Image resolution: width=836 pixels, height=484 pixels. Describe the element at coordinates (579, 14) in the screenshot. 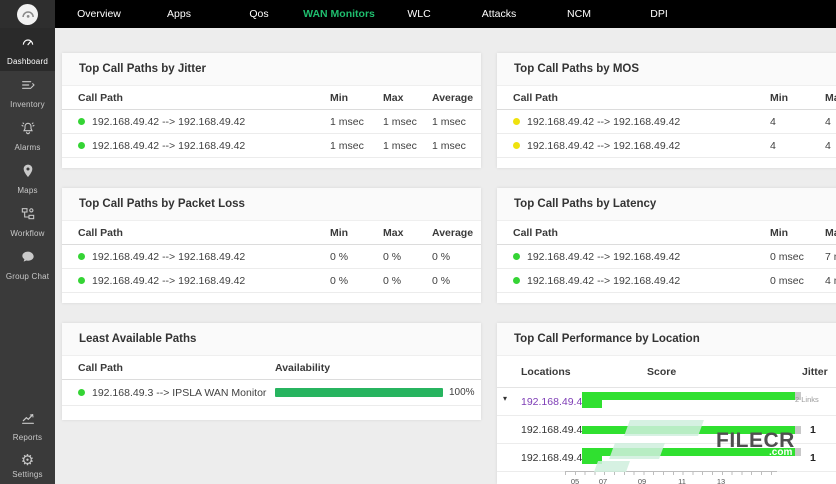

I see `tab-ncm: NCM` at that location.